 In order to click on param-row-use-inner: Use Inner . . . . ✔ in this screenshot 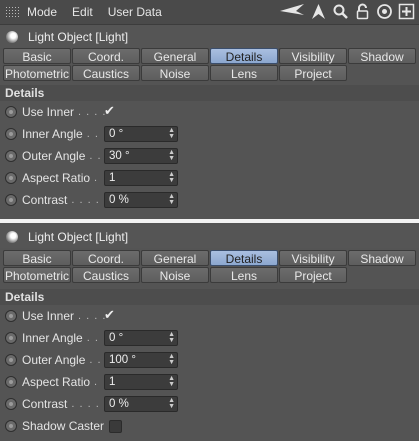, I will do `click(209, 112)`.